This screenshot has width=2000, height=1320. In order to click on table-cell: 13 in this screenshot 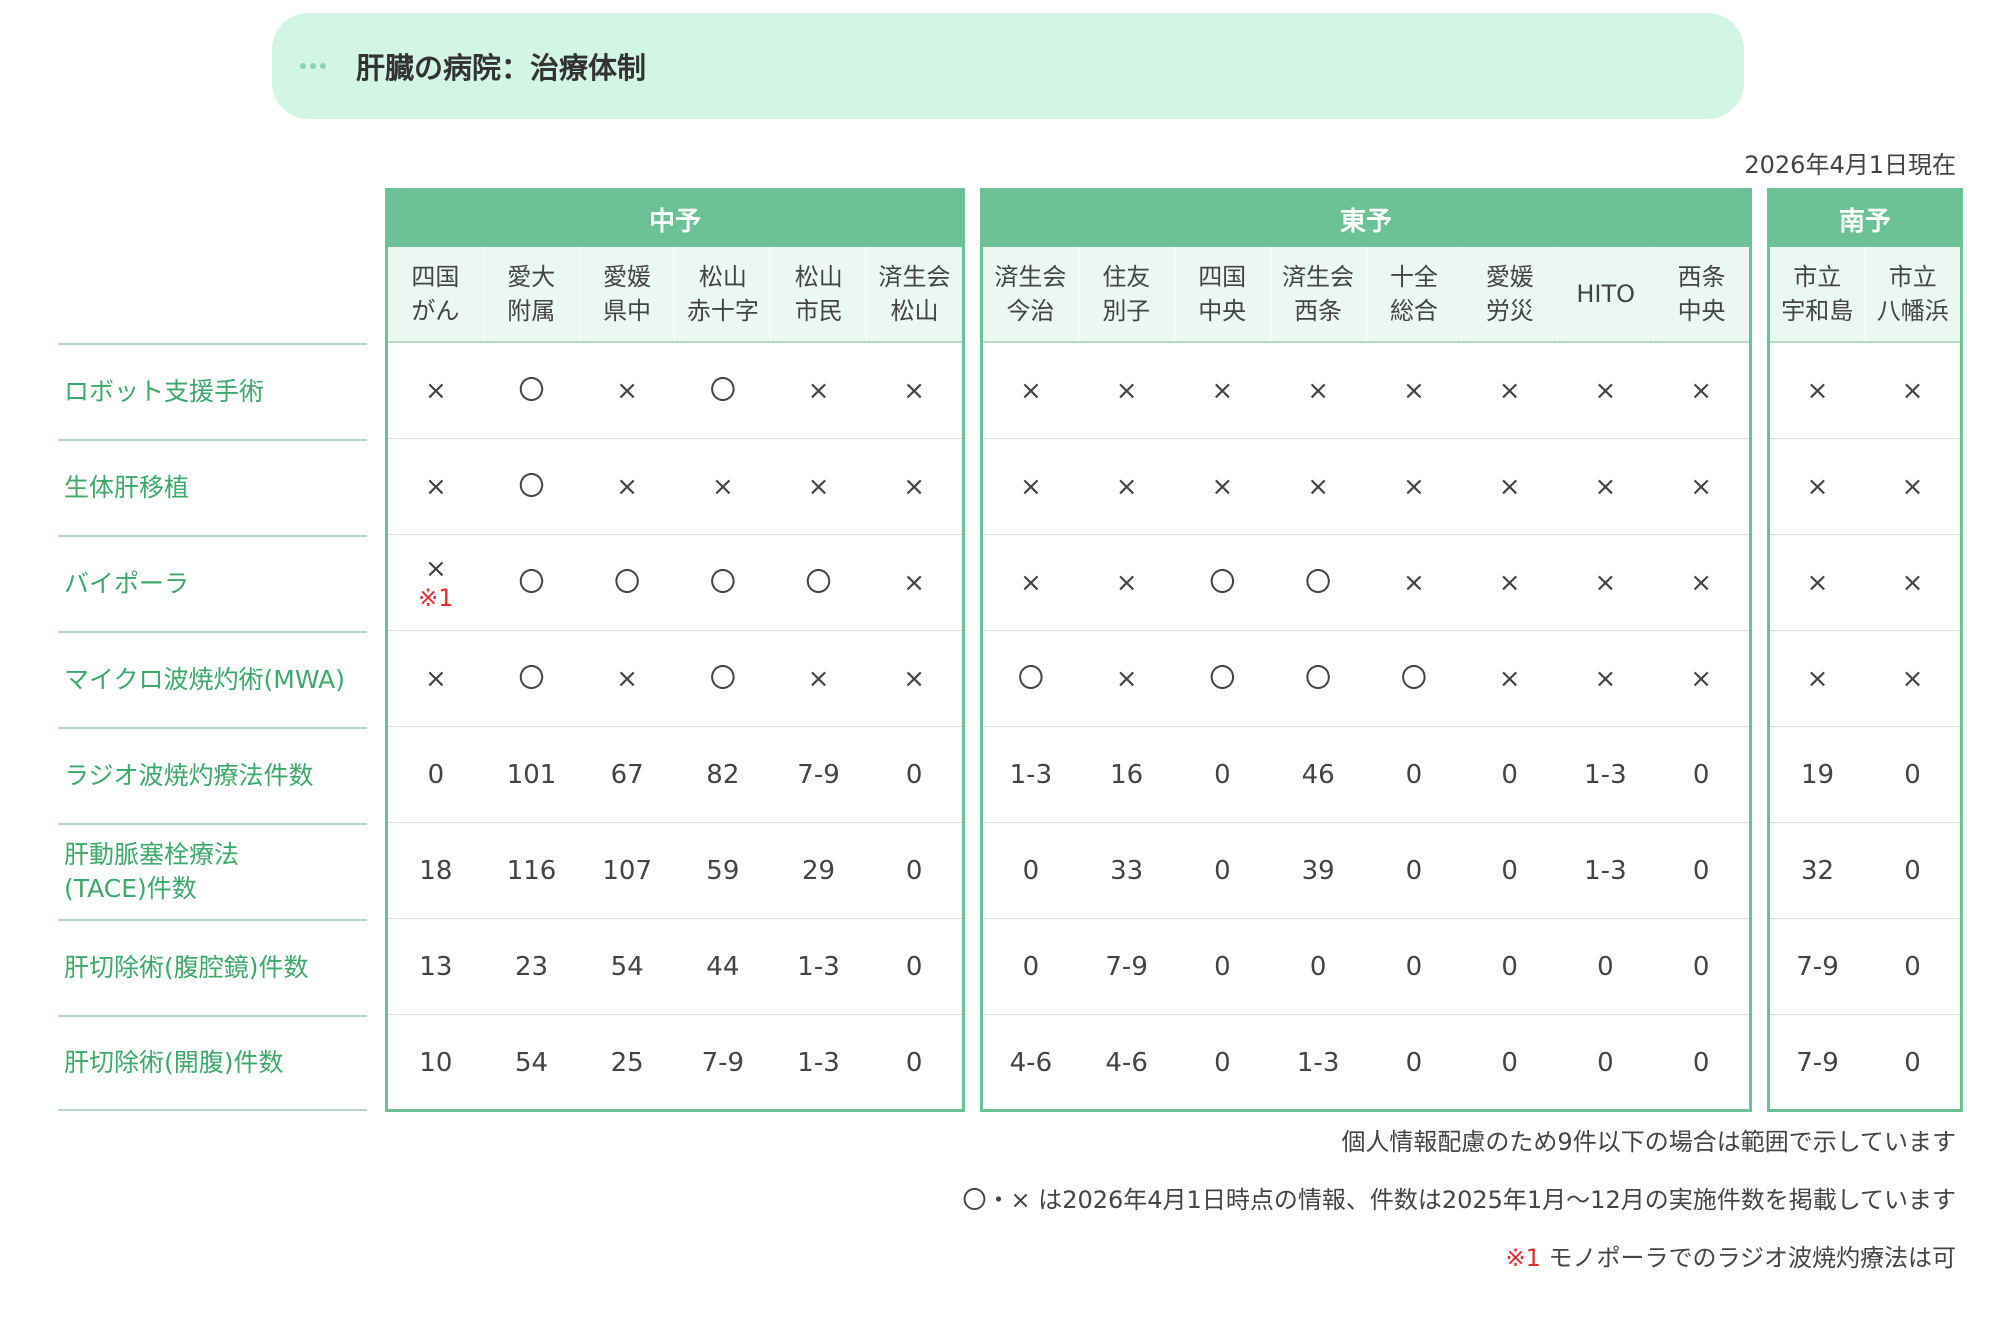, I will do `click(436, 966)`.